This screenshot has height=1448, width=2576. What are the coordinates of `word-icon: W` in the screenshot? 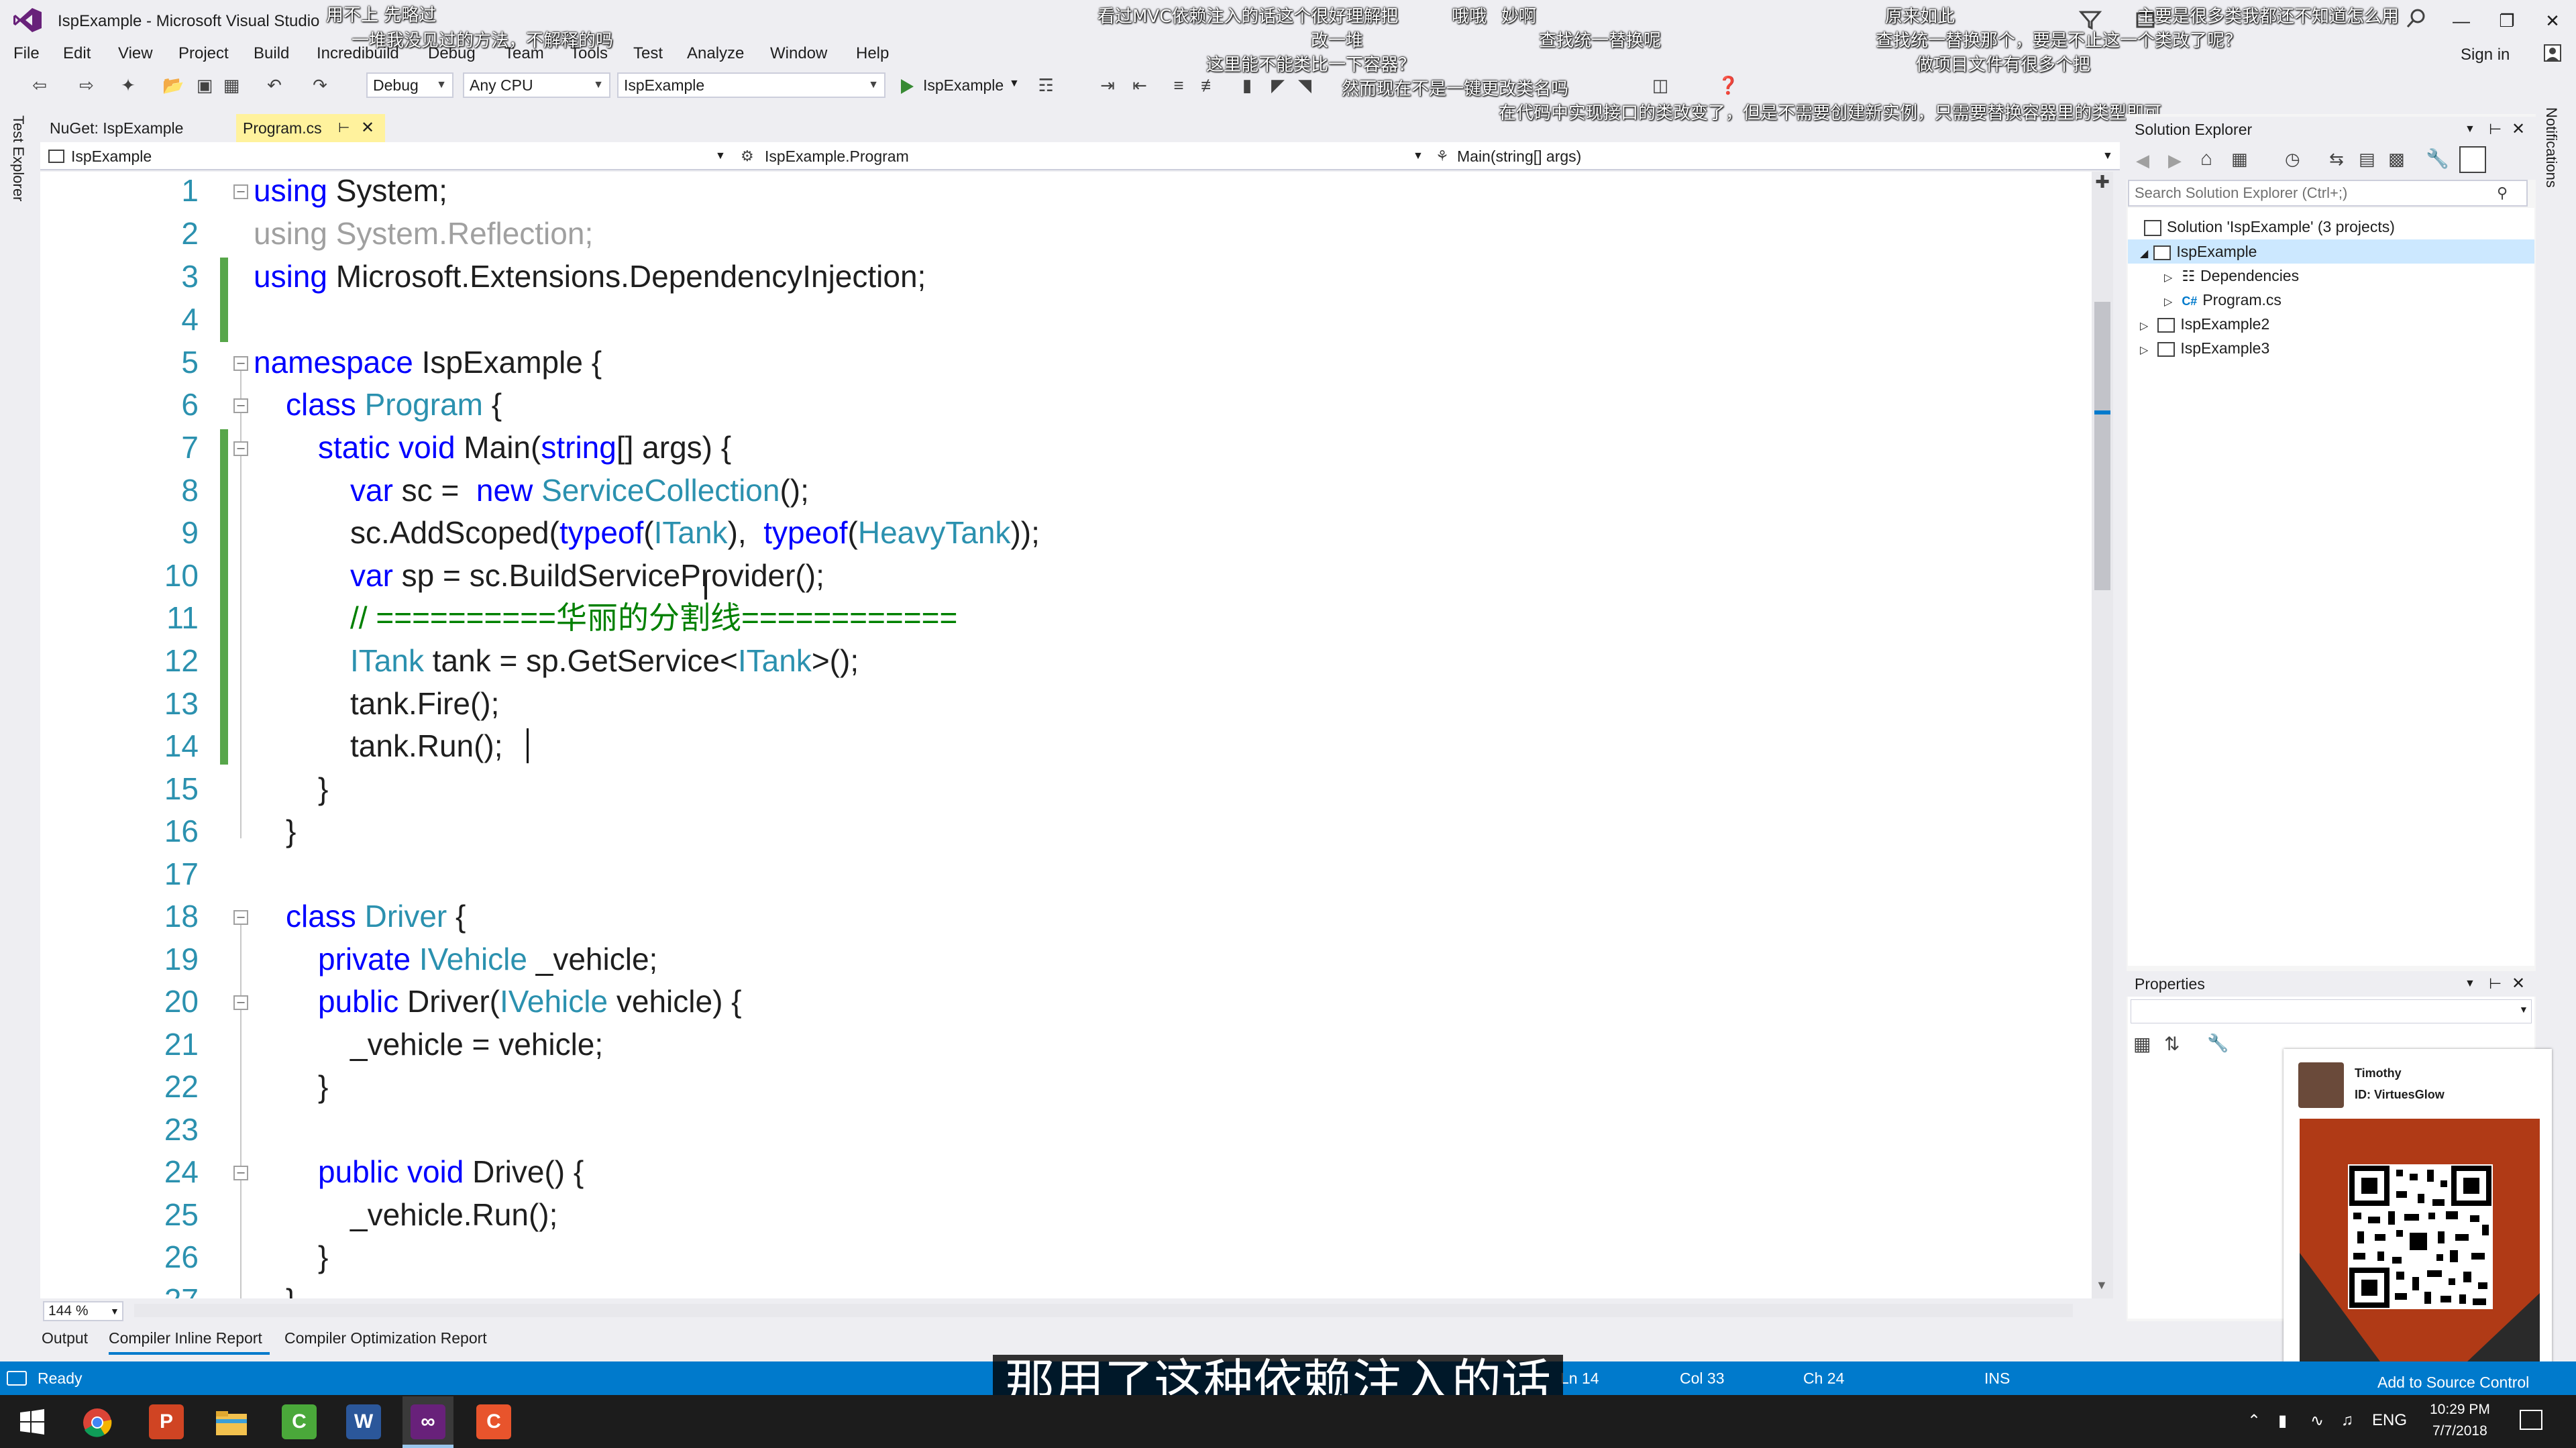 It's located at (363, 1421).